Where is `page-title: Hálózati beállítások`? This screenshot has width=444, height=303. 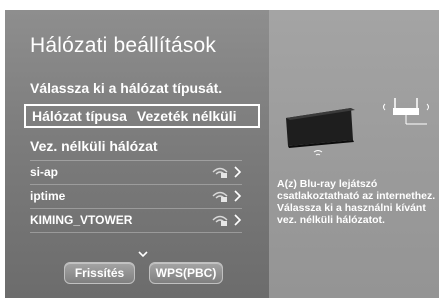
page-title: Hálózati beállítások is located at coordinates (123, 45).